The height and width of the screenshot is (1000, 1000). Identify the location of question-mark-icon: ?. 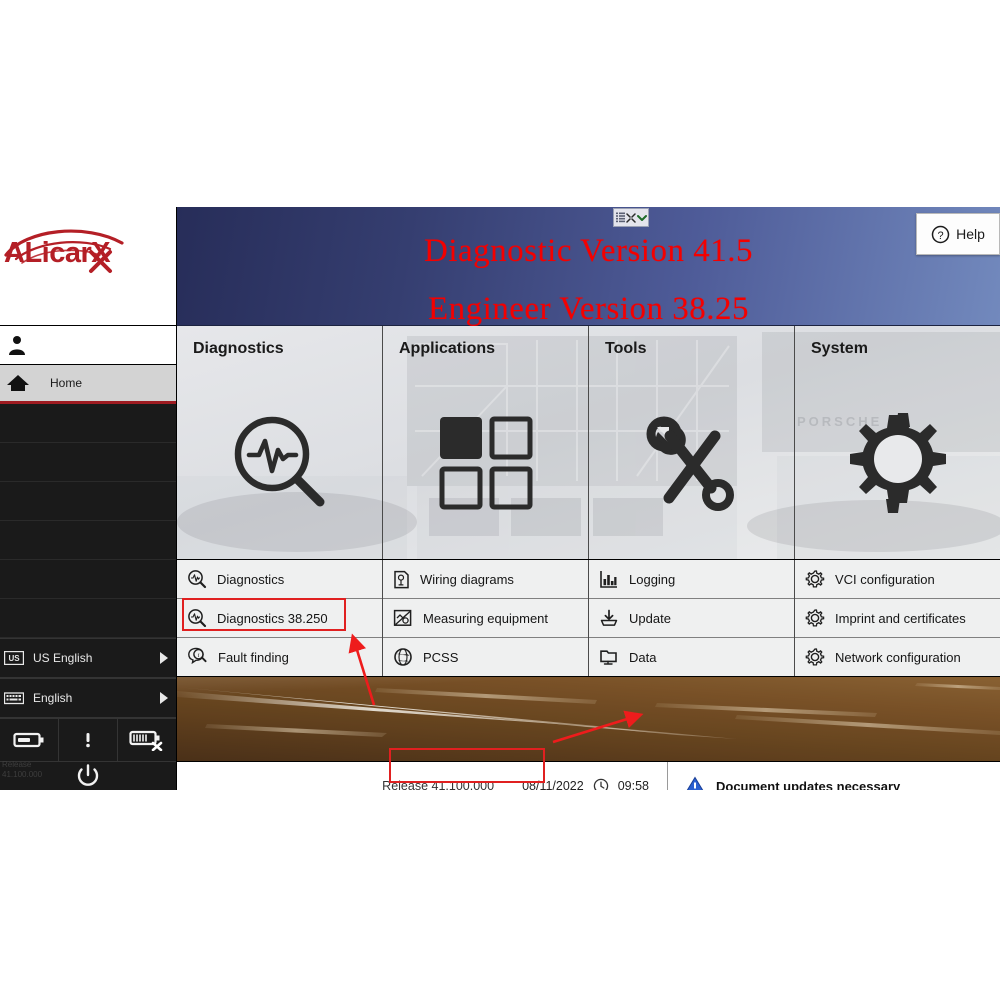
(940, 234).